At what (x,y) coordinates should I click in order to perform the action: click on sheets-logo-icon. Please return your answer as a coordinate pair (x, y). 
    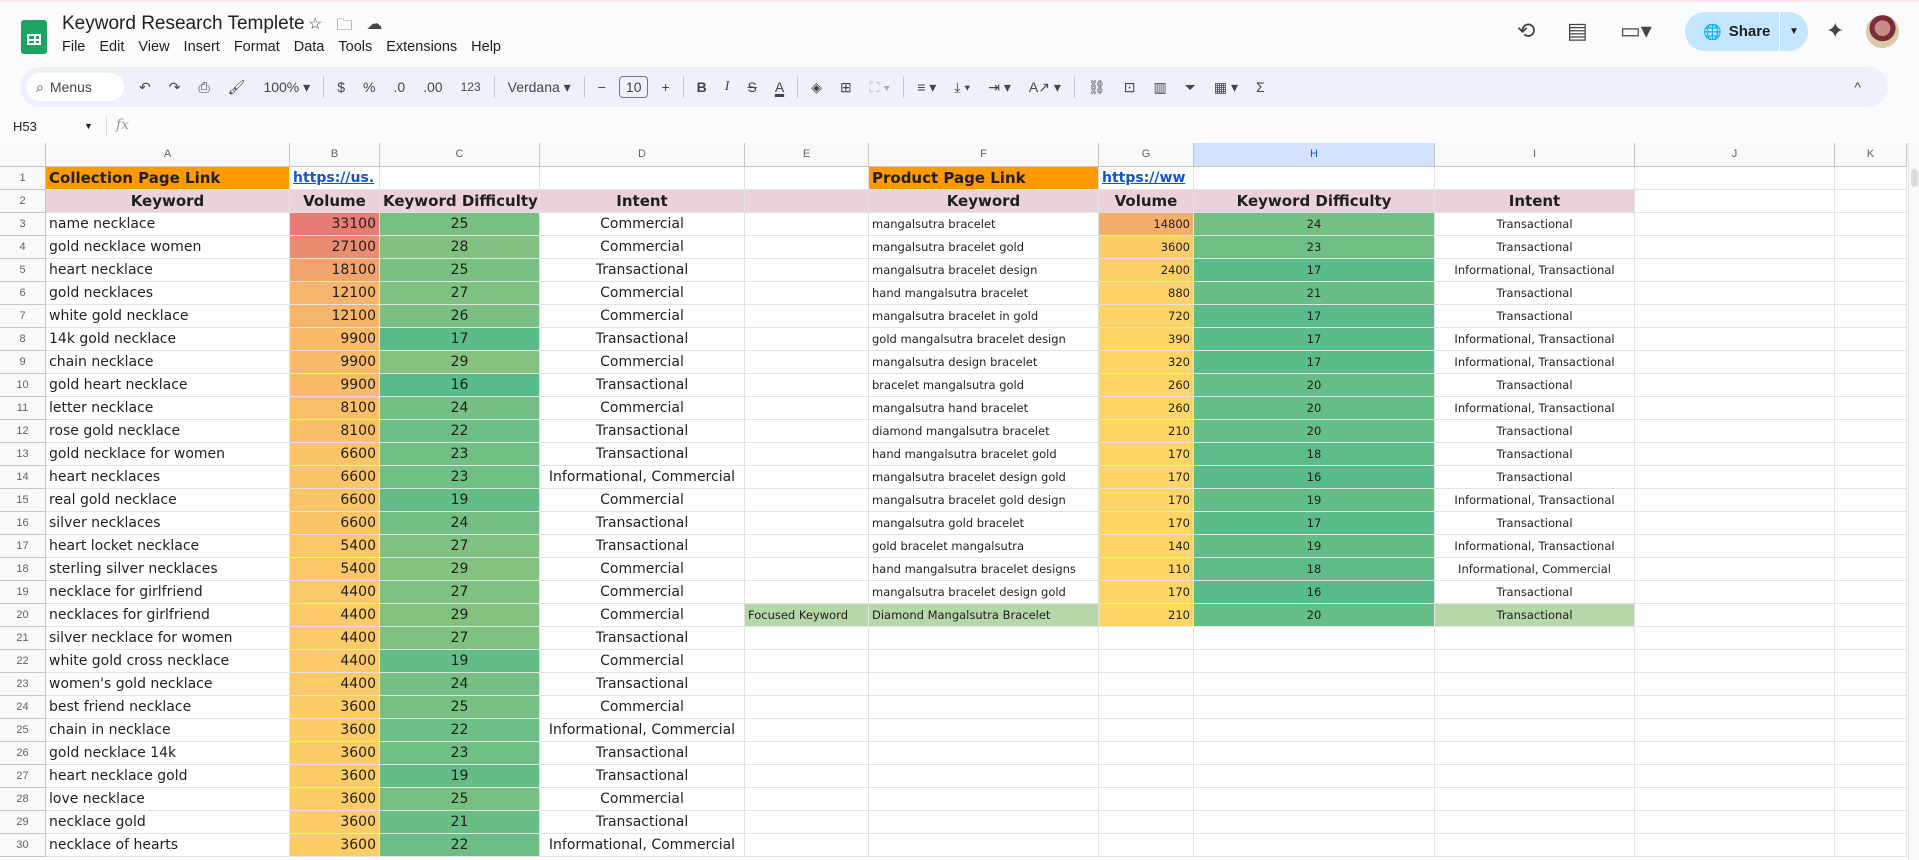
    Looking at the image, I should click on (34, 37).